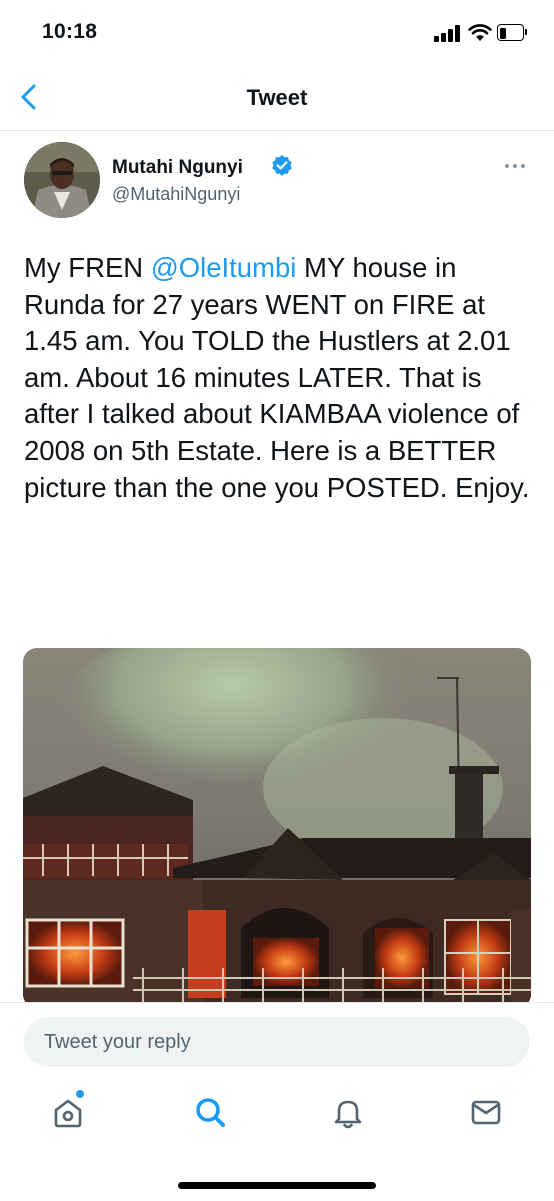 This screenshot has height=1201, width=554. Describe the element at coordinates (68, 1112) in the screenshot. I see `home-icon` at that location.